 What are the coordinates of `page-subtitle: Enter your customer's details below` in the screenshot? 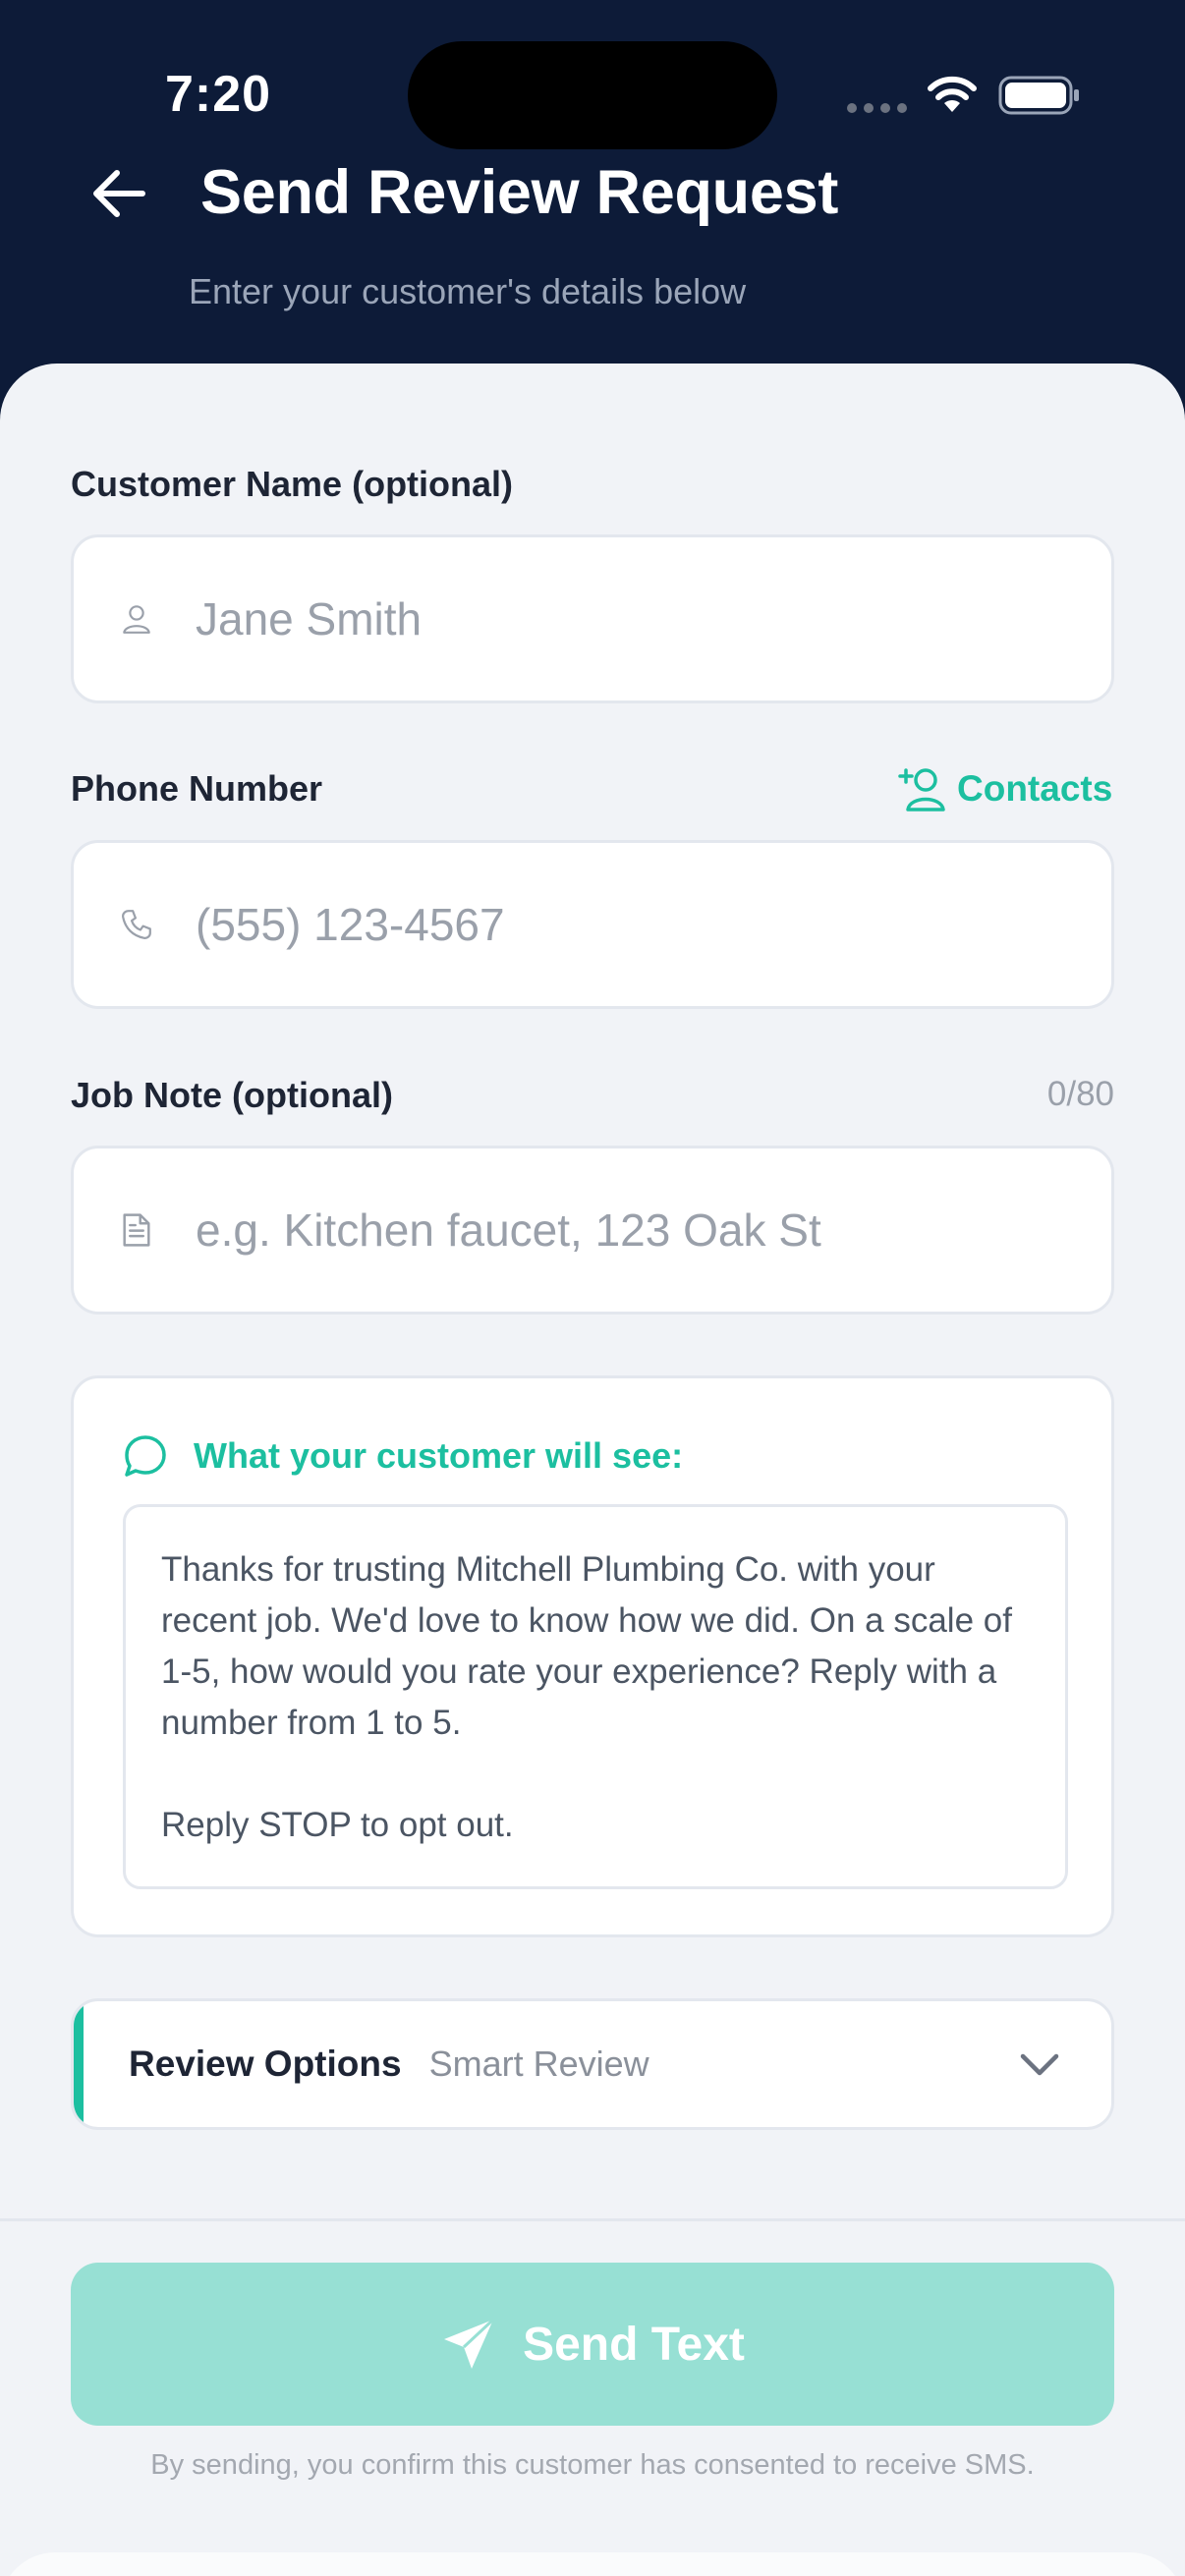 It's located at (468, 291).